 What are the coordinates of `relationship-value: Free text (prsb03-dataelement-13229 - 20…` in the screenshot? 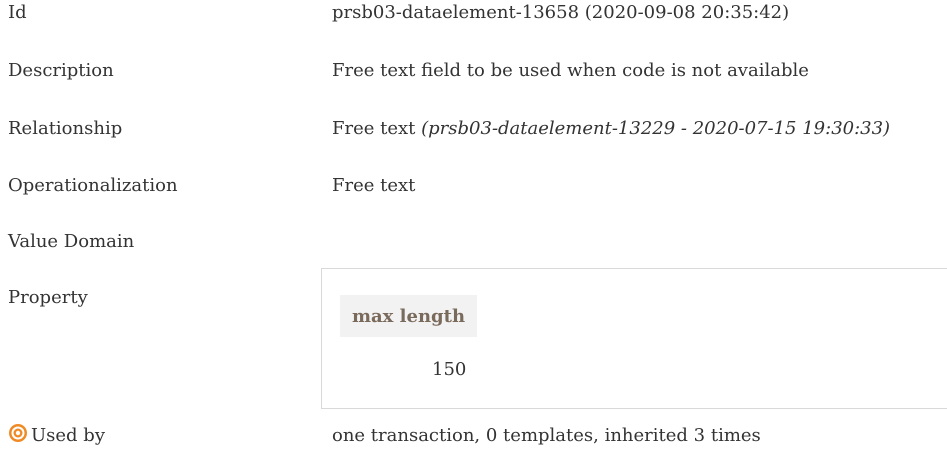 It's located at (611, 128).